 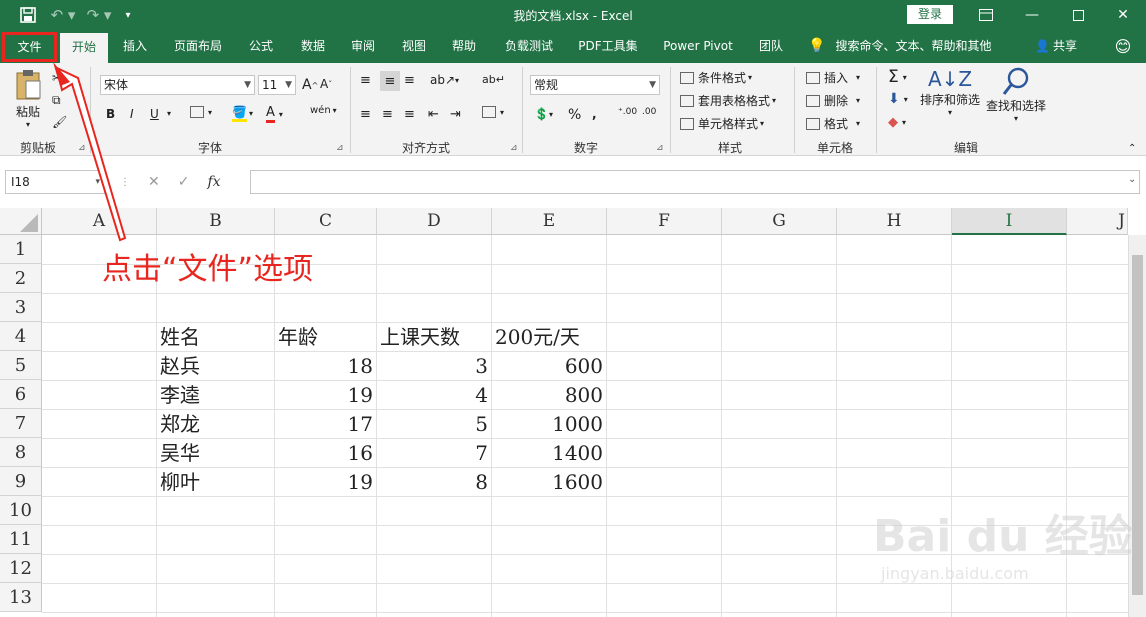 What do you see at coordinates (722, 123) in the screenshot?
I see `cell-styles-button: 单元格样式 ▾` at bounding box center [722, 123].